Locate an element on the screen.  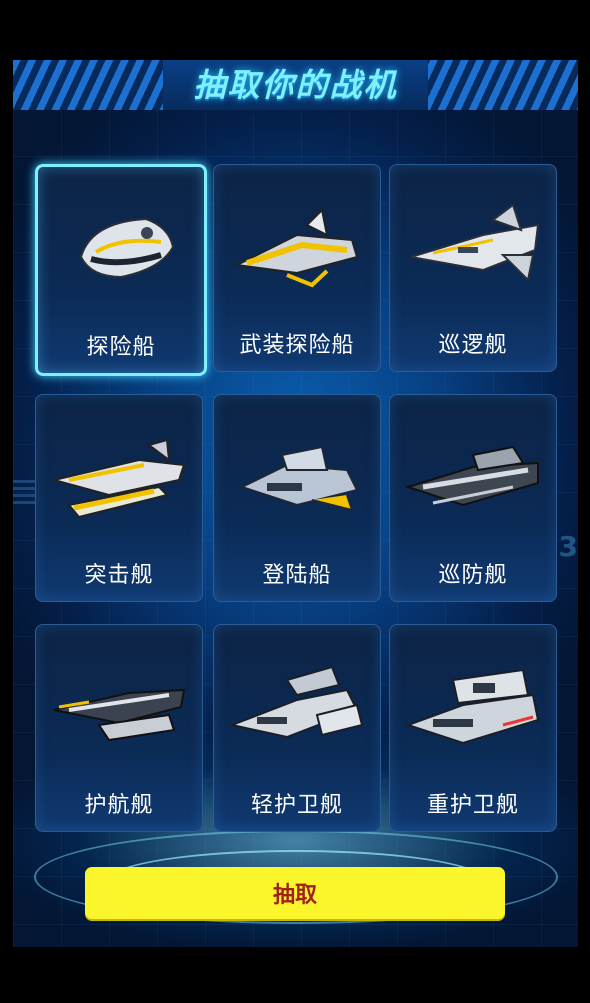
ship-label: 重护卫舰 is located at coordinates (472, 805).